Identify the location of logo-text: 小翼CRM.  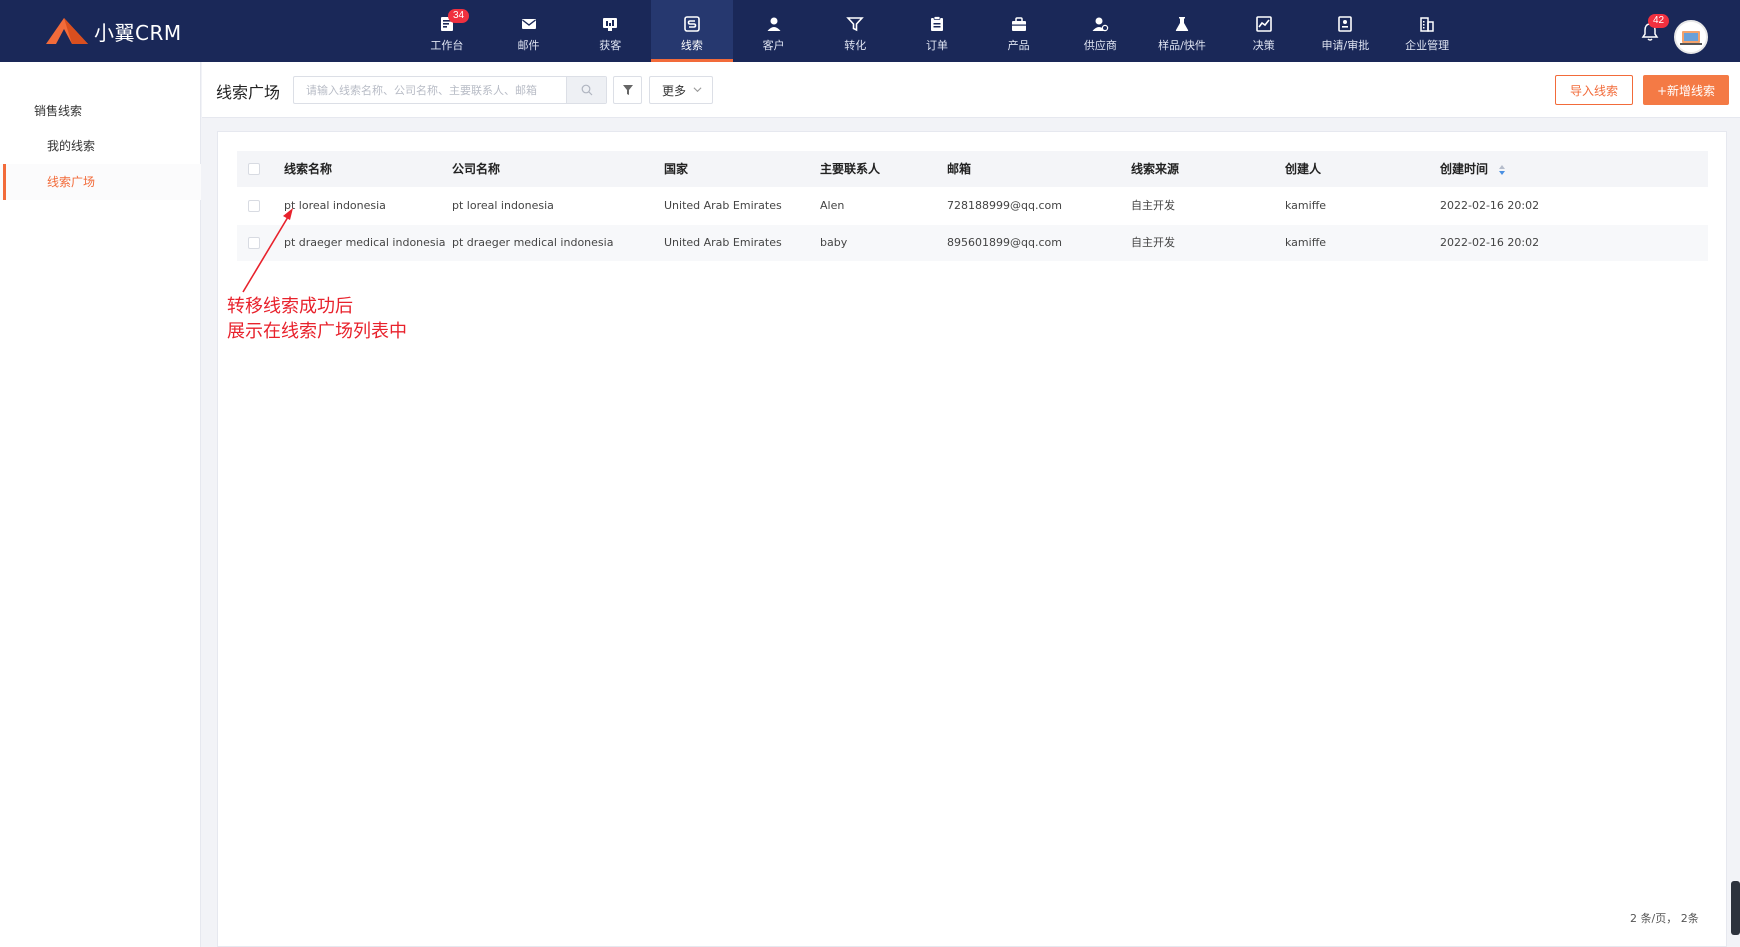
(138, 32).